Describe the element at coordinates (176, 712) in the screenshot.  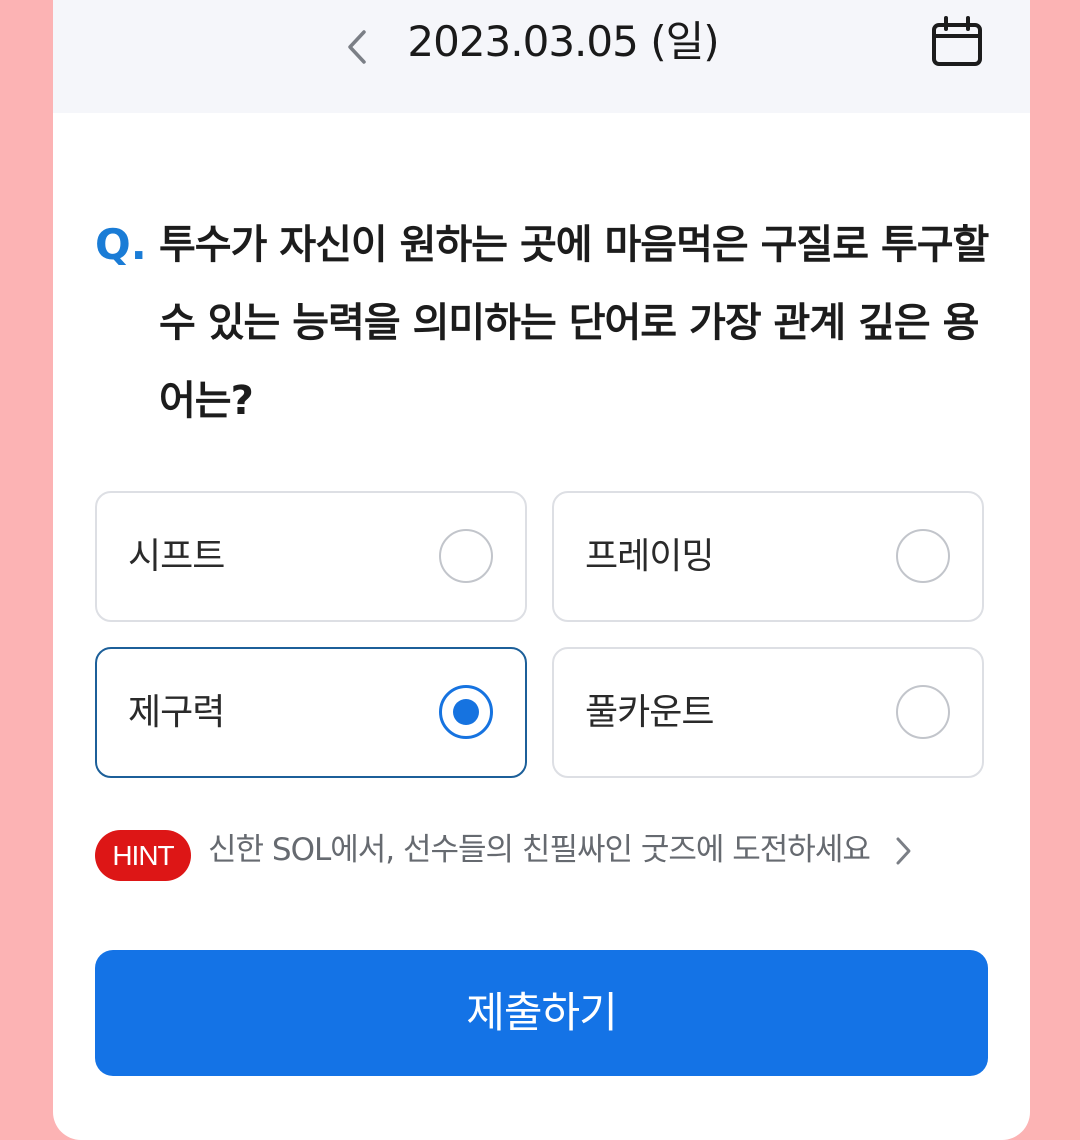
I see `option-label: 제구력` at that location.